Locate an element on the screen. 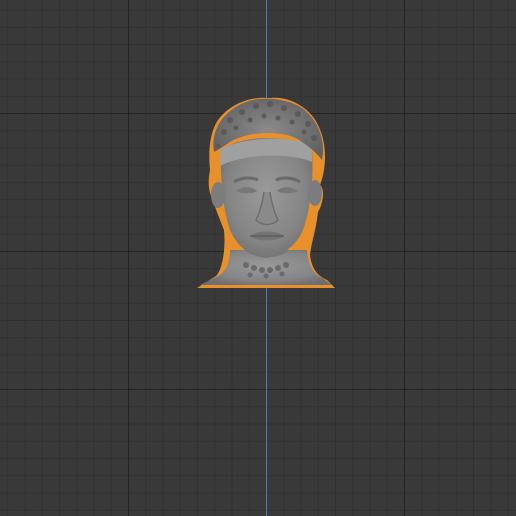 This screenshot has width=516, height=516. left-ear is located at coordinates (218, 195).